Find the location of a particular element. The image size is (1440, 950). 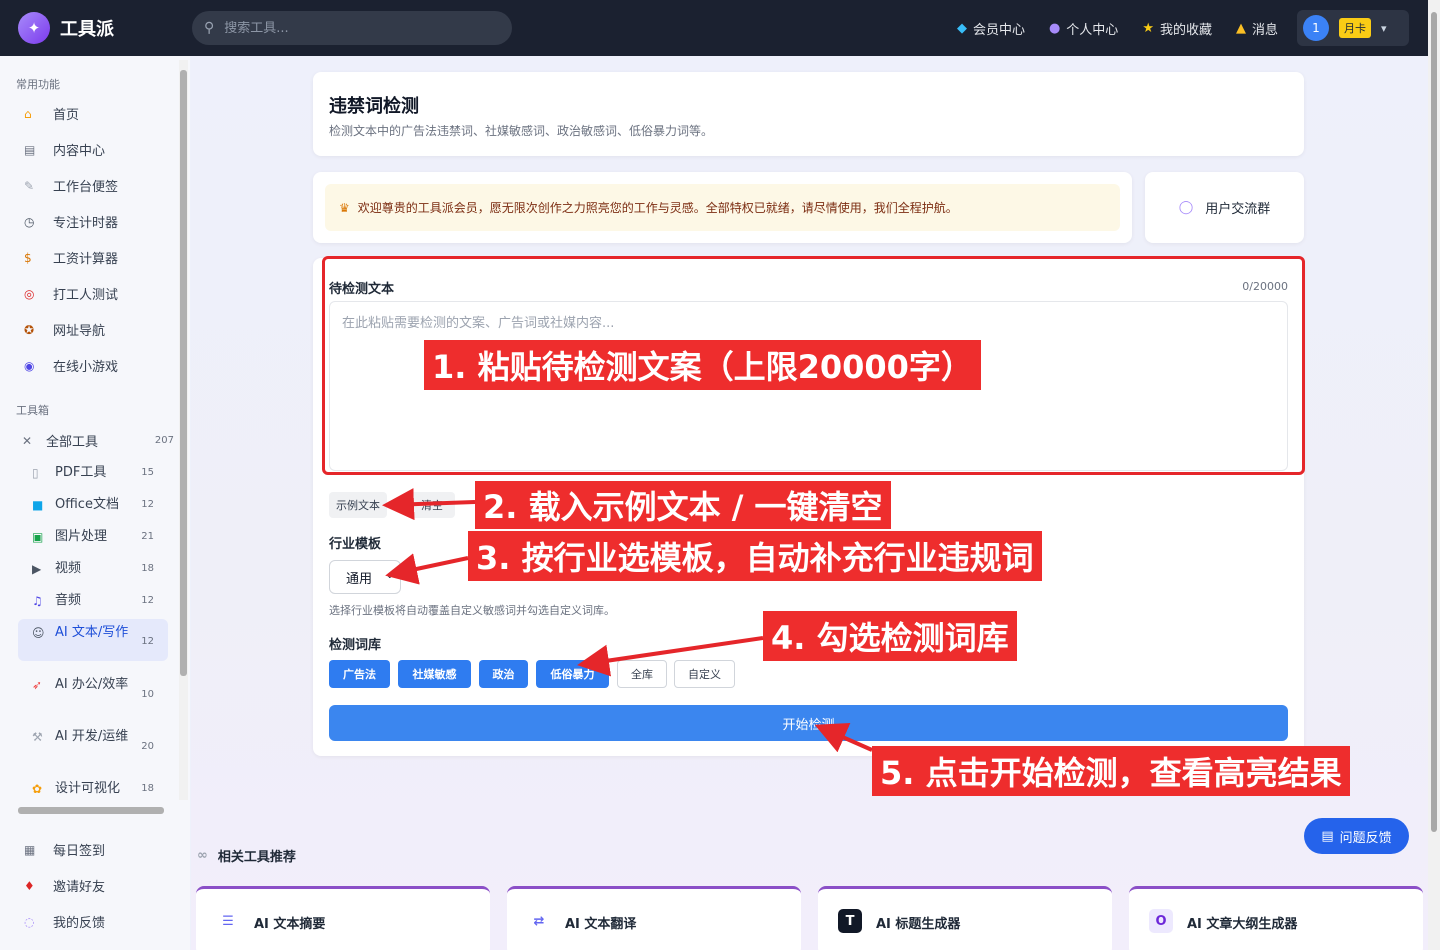

user-group-button: ◯ 用户交流群 is located at coordinates (1224, 207).